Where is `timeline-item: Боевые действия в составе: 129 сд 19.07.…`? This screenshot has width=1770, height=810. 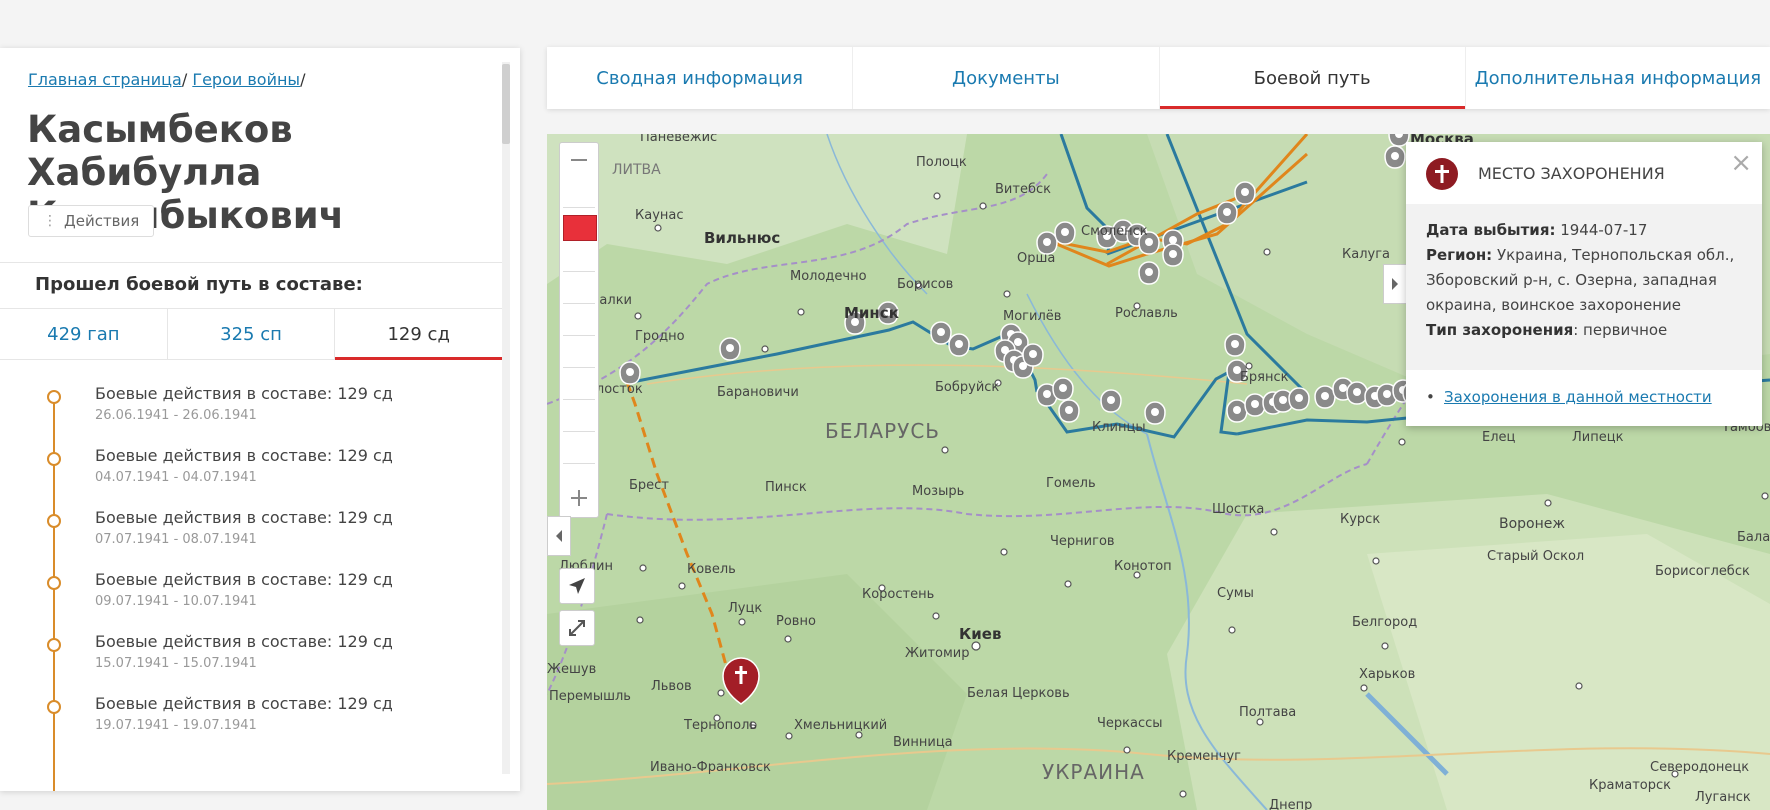 timeline-item: Боевые действия в составе: 129 сд 19.07.… is located at coordinates (240, 722).